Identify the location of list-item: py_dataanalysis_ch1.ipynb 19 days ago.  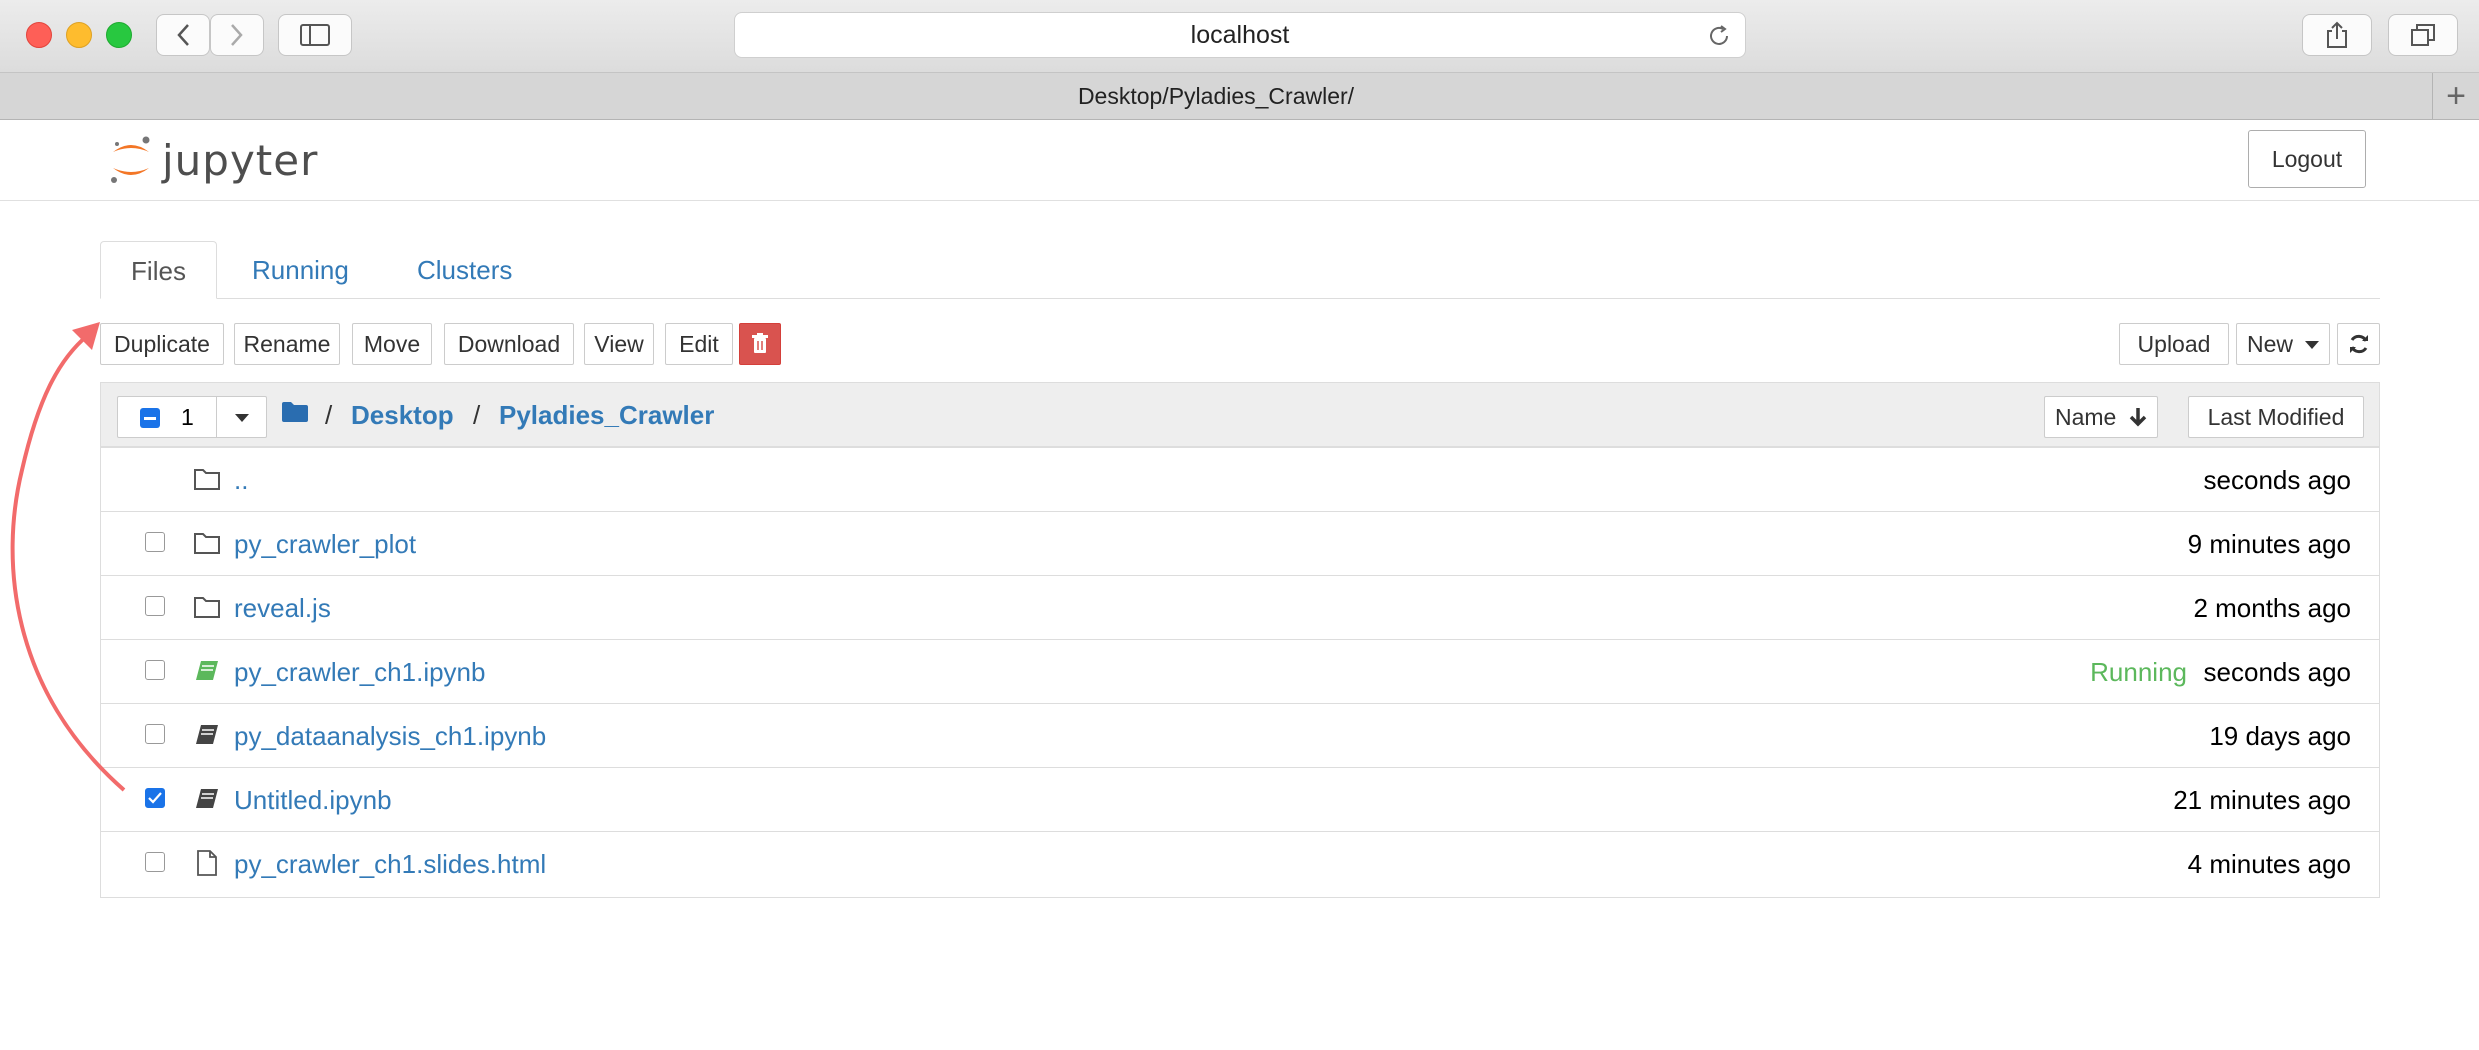
(1240, 735).